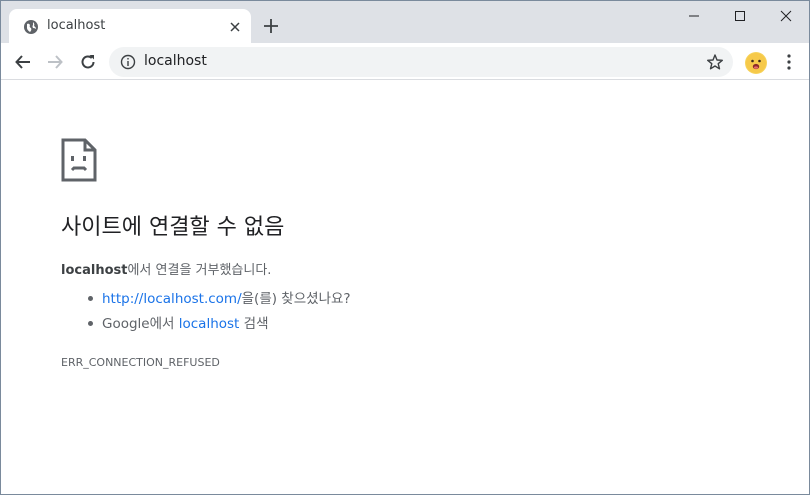 The image size is (810, 495). I want to click on maximize-icon, so click(740, 16).